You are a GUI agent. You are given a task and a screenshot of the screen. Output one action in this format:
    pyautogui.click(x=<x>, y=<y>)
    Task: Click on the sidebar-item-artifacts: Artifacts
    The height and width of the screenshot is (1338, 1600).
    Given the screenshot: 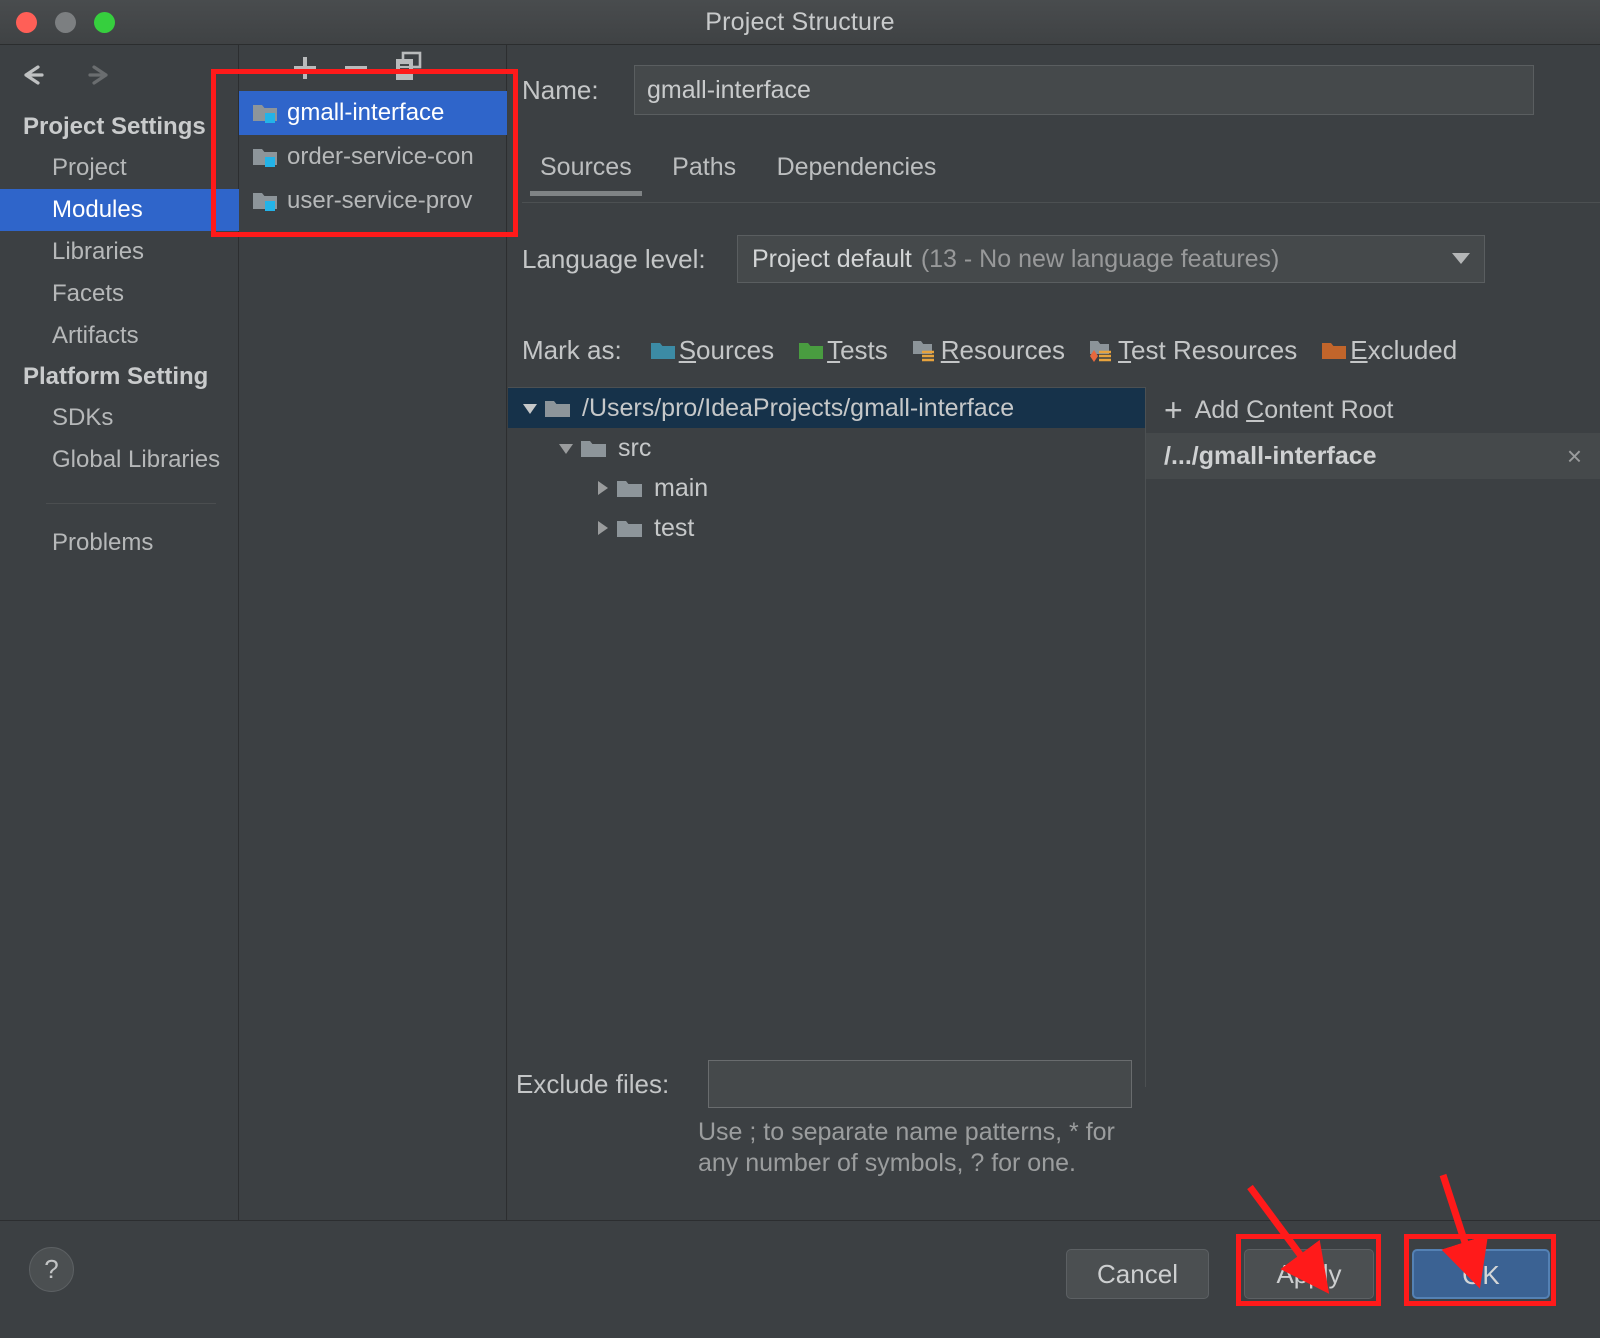 What is the action you would take?
    pyautogui.click(x=119, y=336)
    